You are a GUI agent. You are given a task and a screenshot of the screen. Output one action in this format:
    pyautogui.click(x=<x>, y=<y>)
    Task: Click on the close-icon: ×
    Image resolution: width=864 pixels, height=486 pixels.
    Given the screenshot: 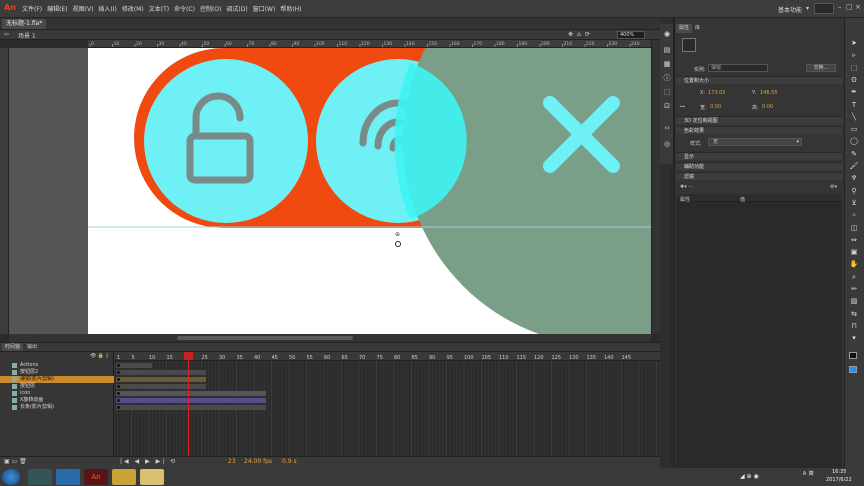 What is the action you would take?
    pyautogui.click(x=858, y=7)
    